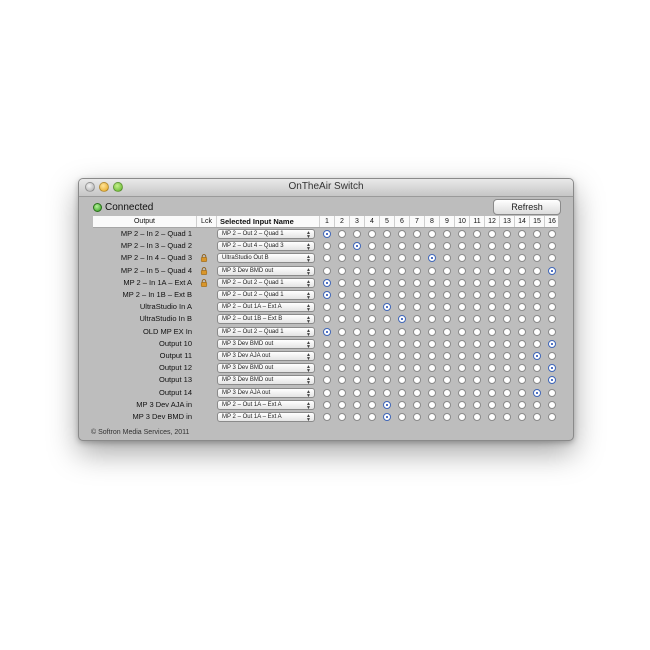 This screenshot has height=650, width=650. I want to click on input-select: MP 2 – Out 1A – Ext A ▲ ▼, so click(266, 417).